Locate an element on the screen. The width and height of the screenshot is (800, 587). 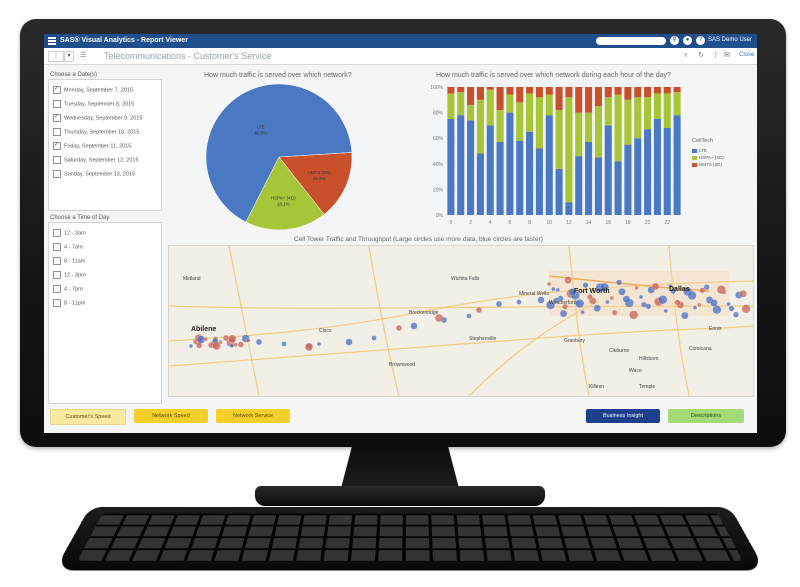
filter-icon: ▿ is located at coordinates (686, 55).